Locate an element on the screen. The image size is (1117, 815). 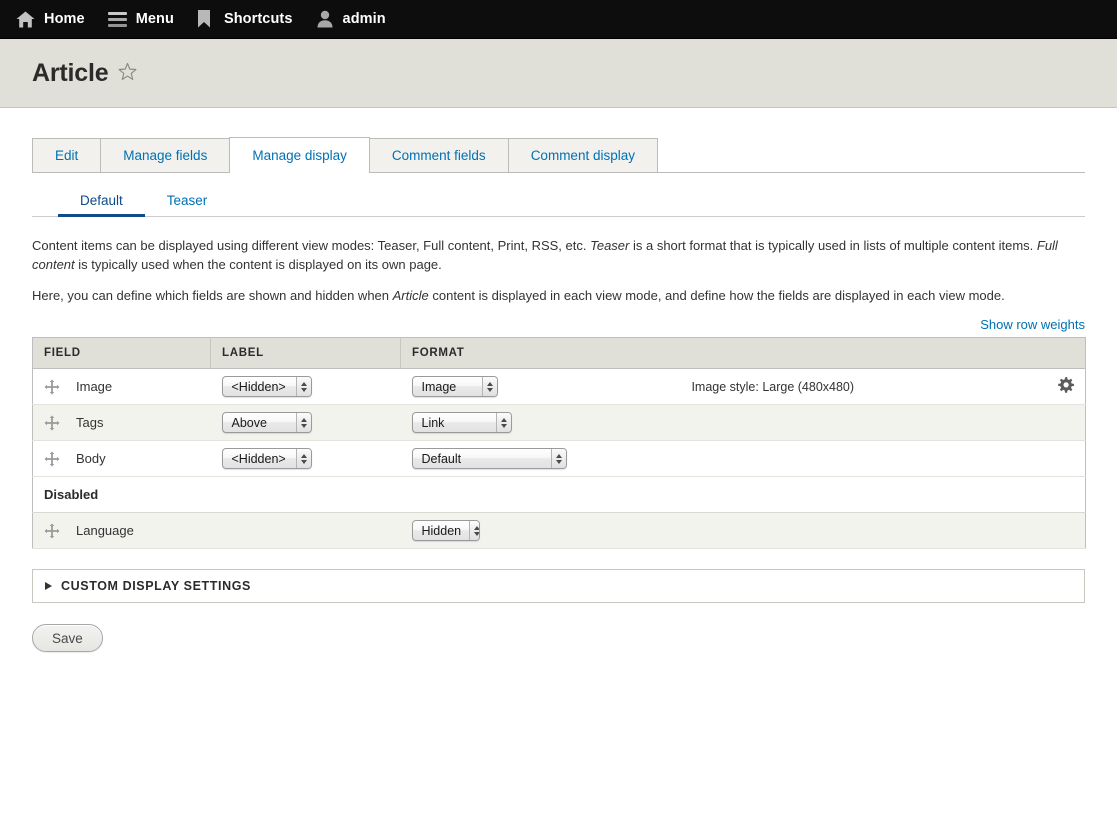
field-cell-body: Body is located at coordinates (121, 458).